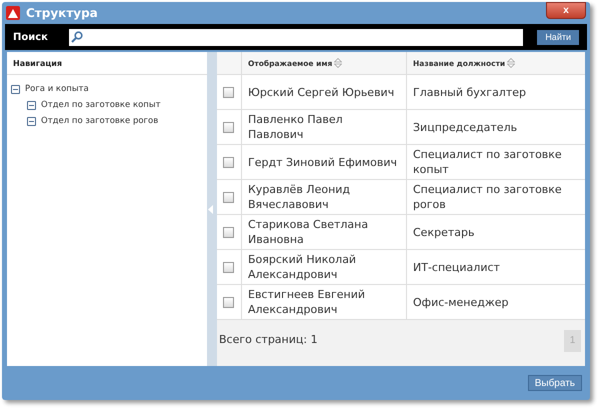 The image size is (600, 408). What do you see at coordinates (321, 92) in the screenshot?
I see `table-cell: Юрский Сергей Юрьевич` at bounding box center [321, 92].